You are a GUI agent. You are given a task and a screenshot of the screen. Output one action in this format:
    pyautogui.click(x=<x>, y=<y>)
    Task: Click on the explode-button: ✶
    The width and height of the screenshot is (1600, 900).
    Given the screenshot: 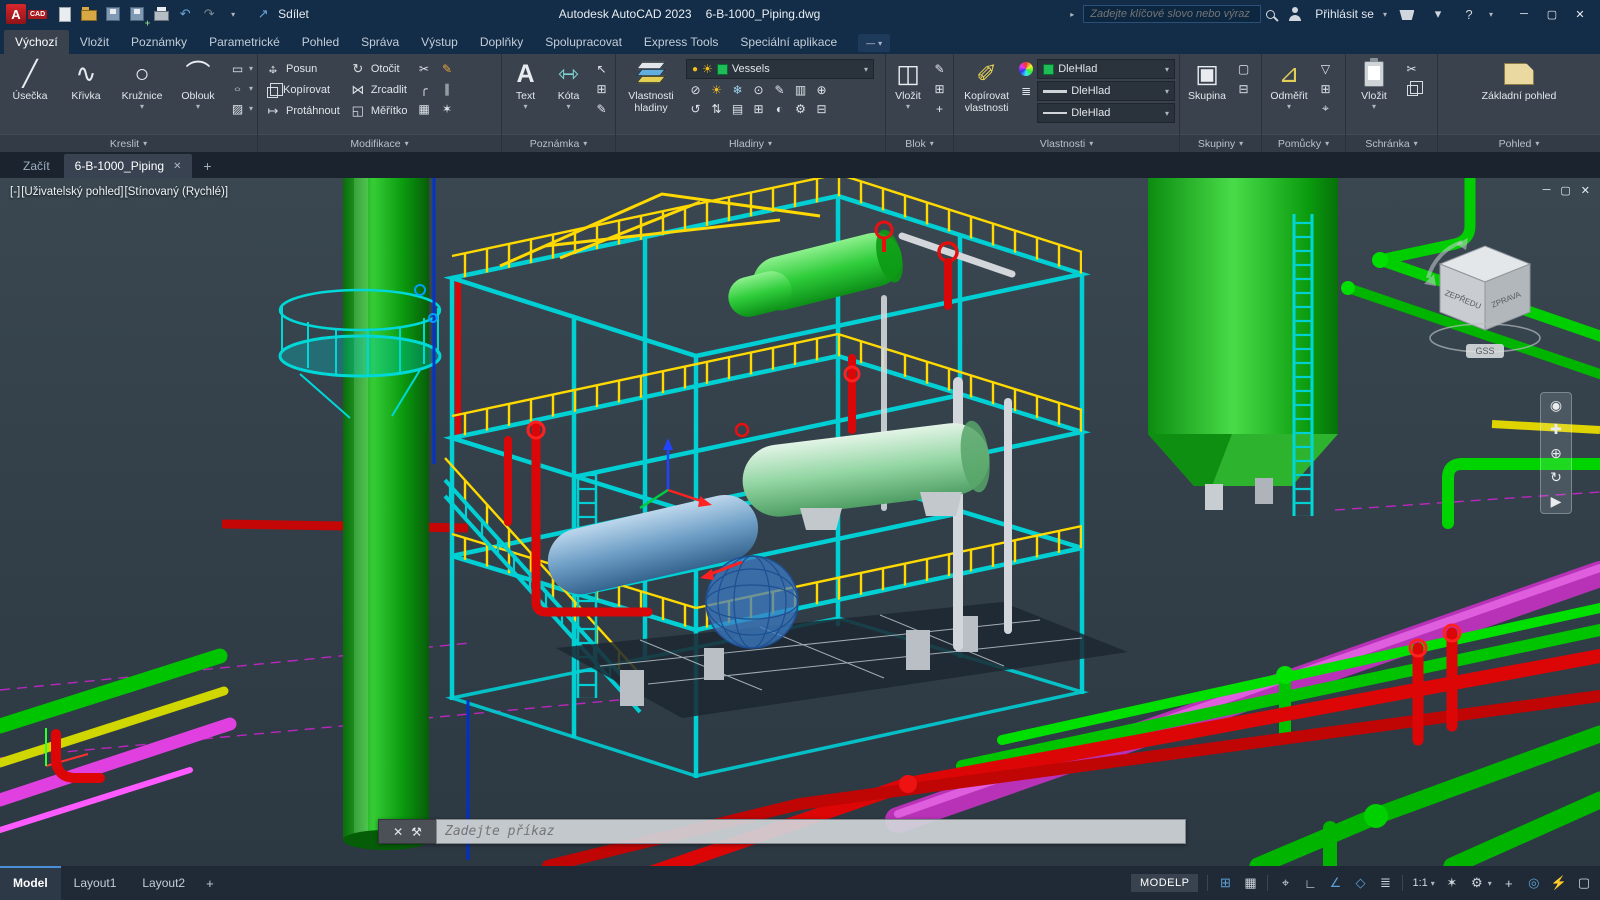 What is the action you would take?
    pyautogui.click(x=447, y=108)
    